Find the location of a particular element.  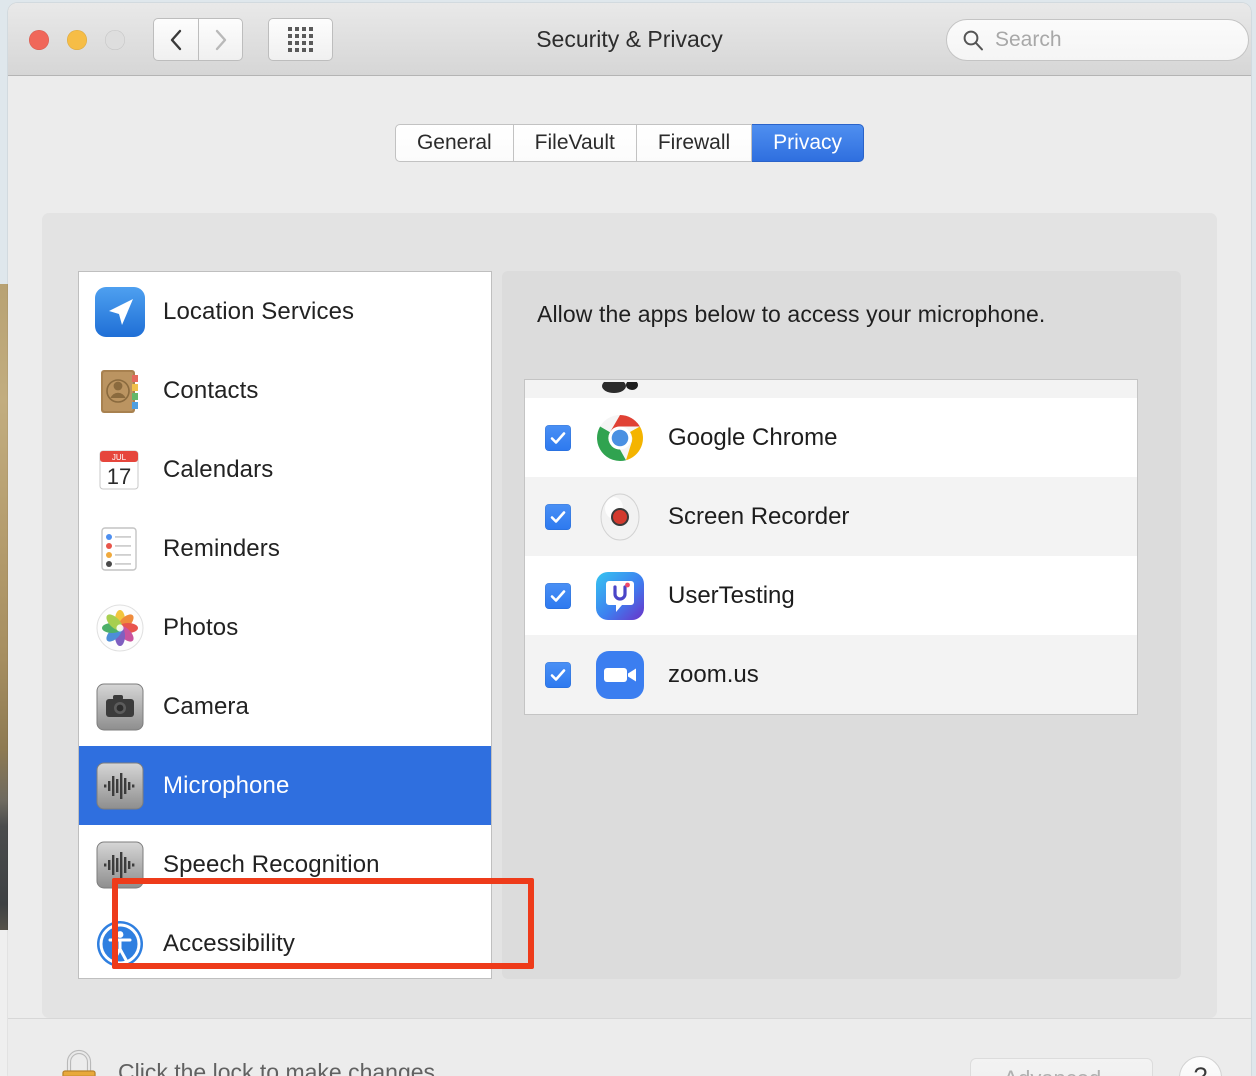

table-row: zoom.us is located at coordinates (831, 674).